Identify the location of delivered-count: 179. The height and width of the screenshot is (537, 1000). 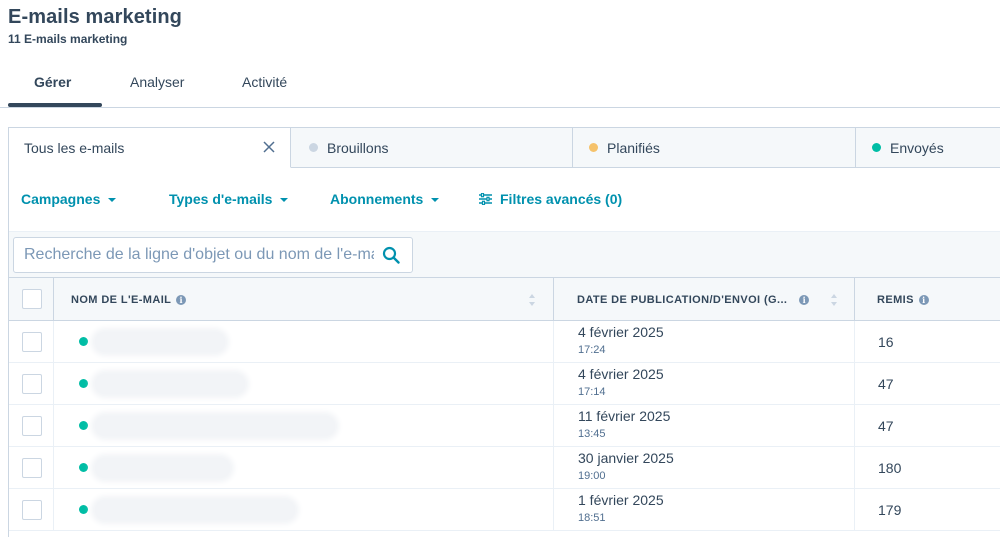
(890, 510).